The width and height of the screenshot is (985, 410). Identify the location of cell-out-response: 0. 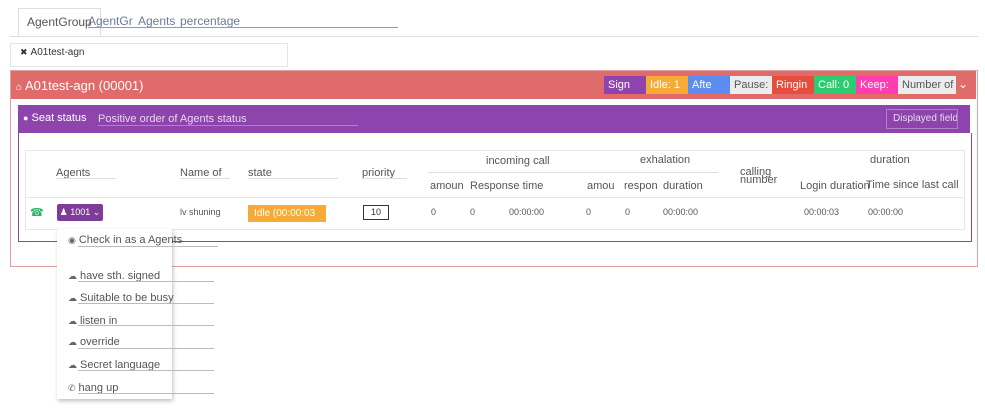
(628, 212).